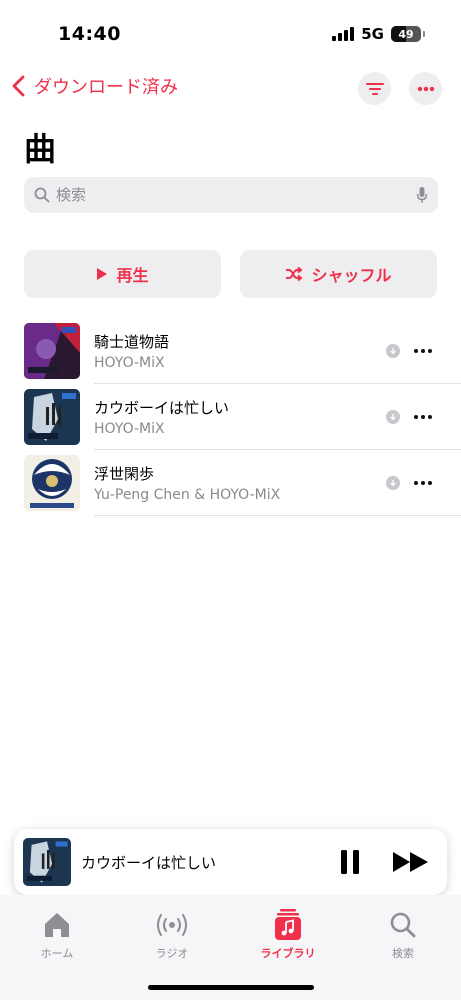  What do you see at coordinates (47, 862) in the screenshot?
I see `now-playing-art` at bounding box center [47, 862].